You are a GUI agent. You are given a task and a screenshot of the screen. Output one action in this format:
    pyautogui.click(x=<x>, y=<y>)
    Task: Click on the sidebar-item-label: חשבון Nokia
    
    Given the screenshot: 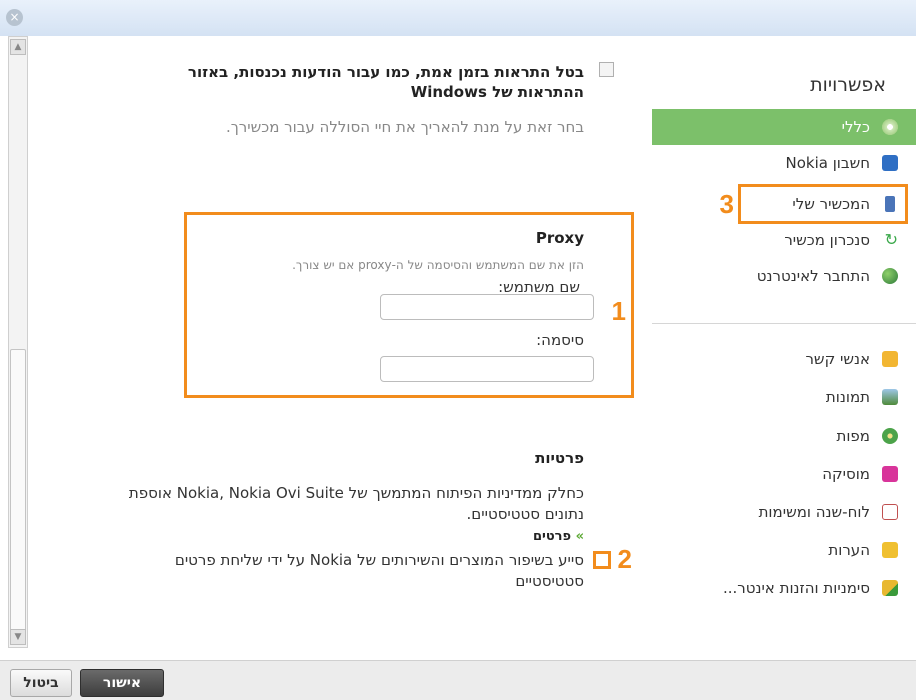 What is the action you would take?
    pyautogui.click(x=828, y=163)
    